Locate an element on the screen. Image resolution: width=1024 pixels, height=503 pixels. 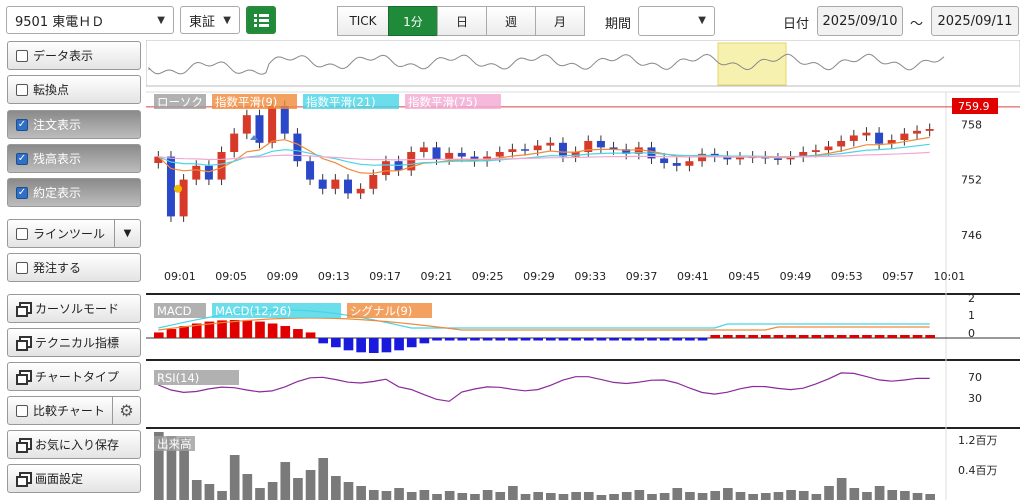
sidebar-item-label: 注文表示 is located at coordinates (57, 125).